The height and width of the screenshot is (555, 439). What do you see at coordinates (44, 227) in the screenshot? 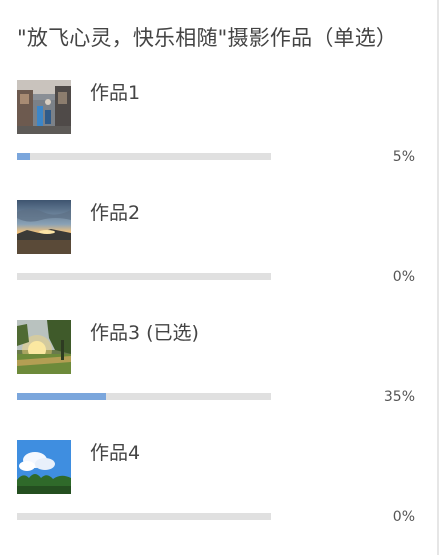
I see `photo-sunset-thumbnail` at bounding box center [44, 227].